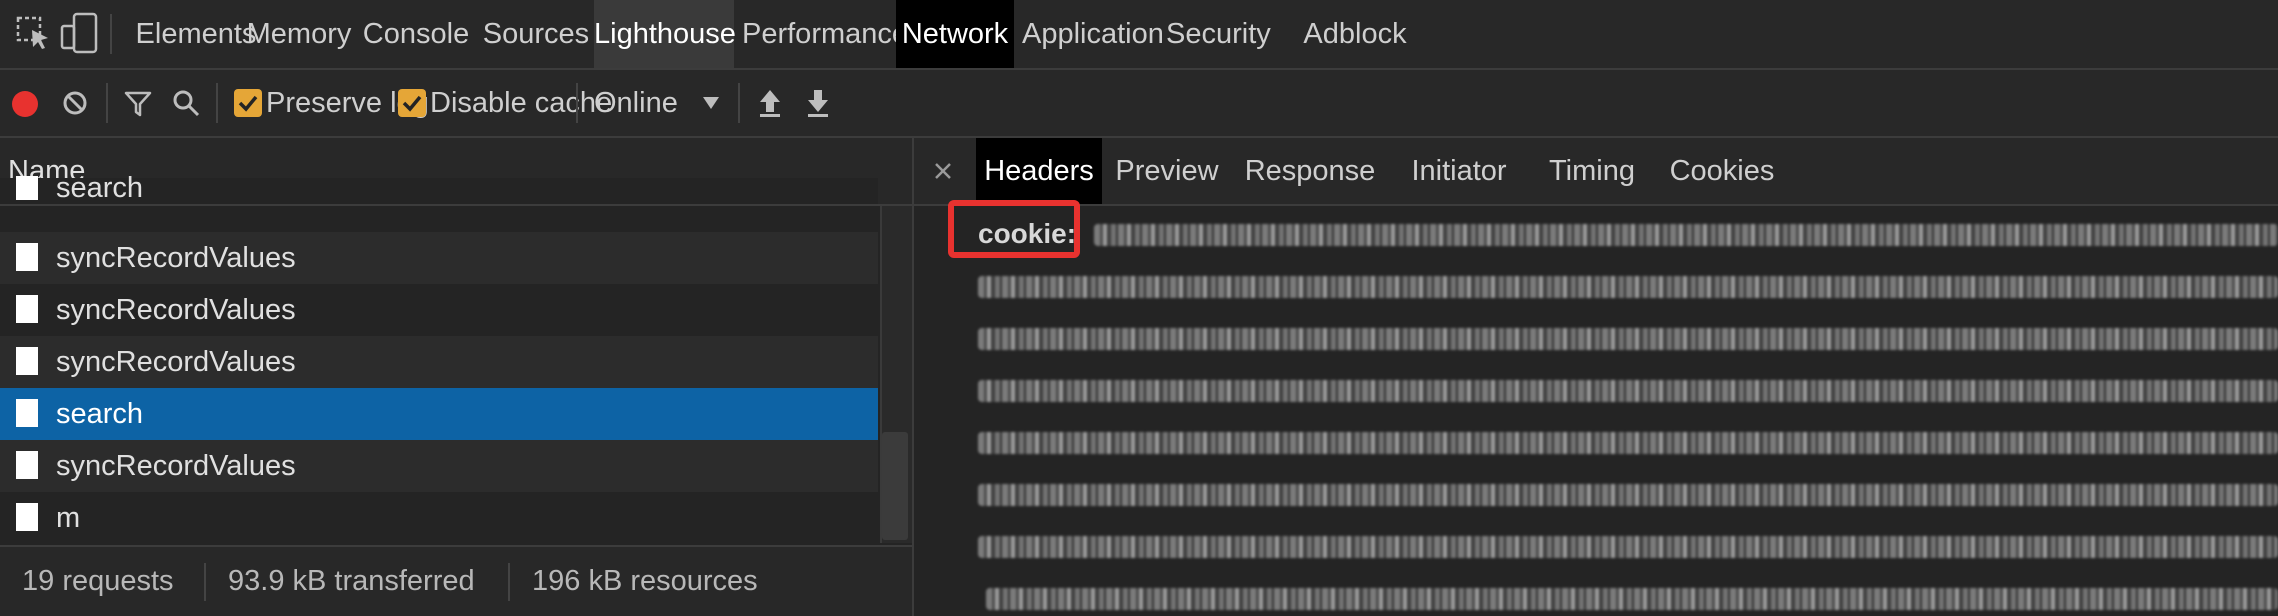 Image resolution: width=2278 pixels, height=616 pixels. What do you see at coordinates (25, 104) in the screenshot?
I see `record-icon` at bounding box center [25, 104].